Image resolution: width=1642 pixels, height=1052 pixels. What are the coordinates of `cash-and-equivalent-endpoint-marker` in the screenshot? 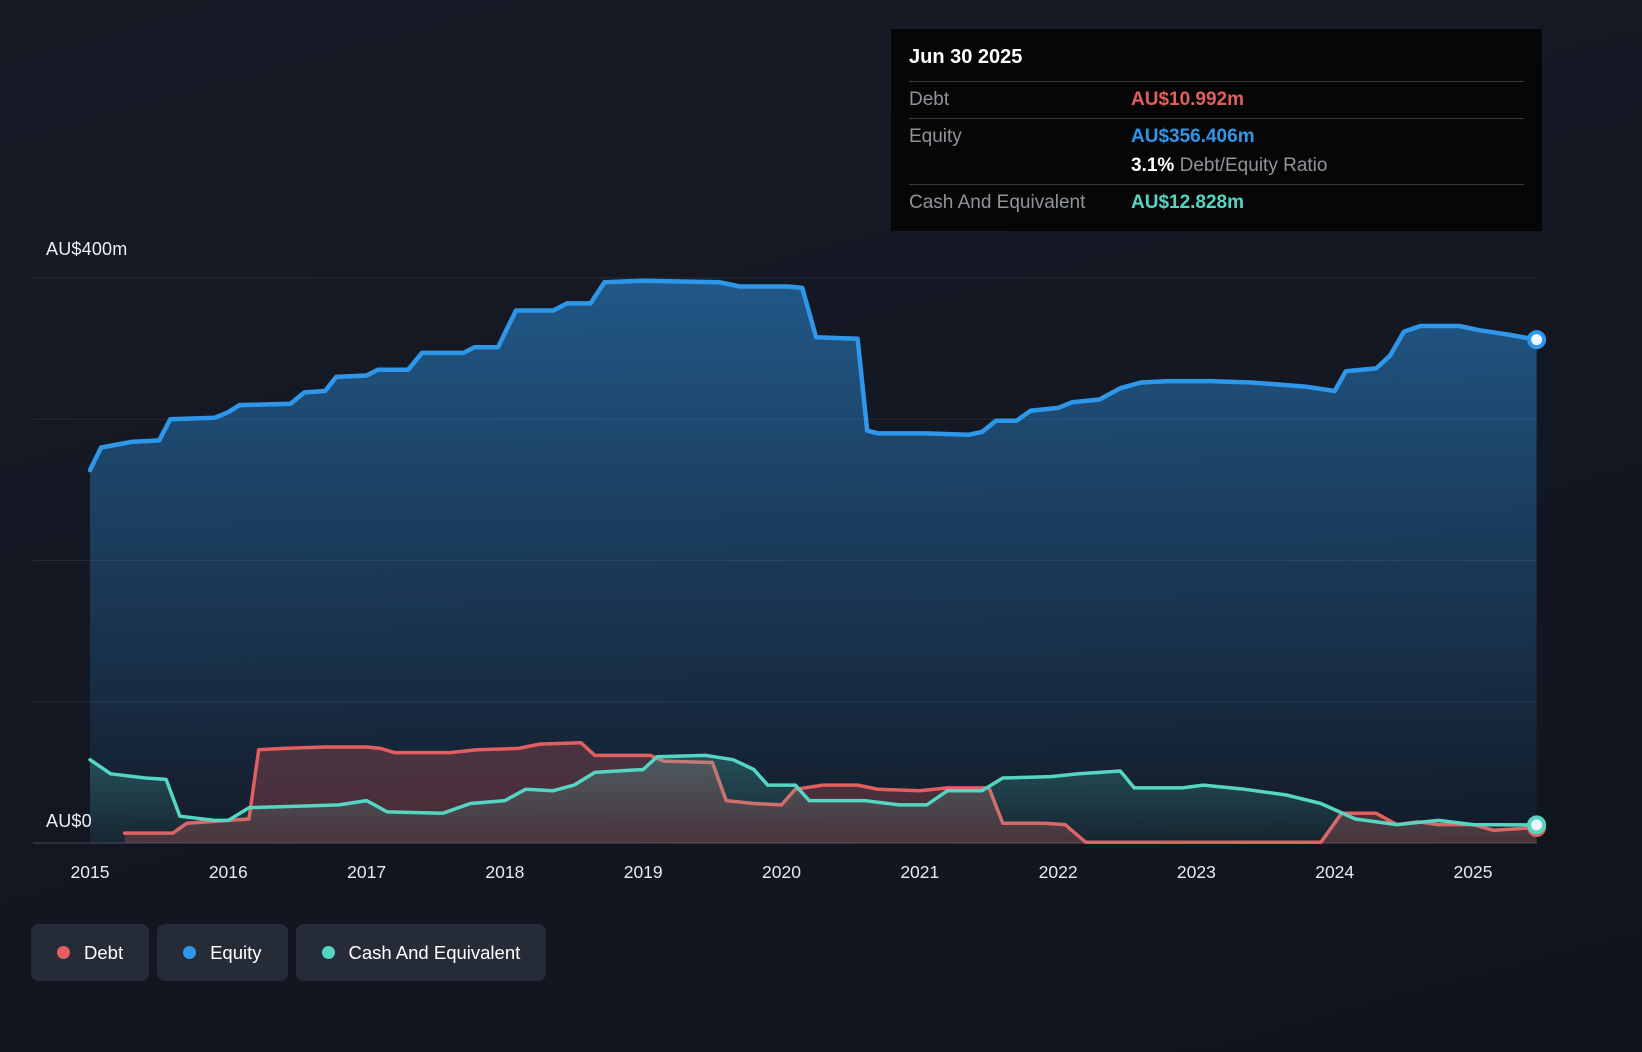 It's located at (1537, 825).